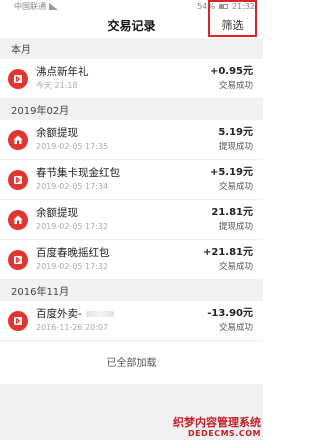  I want to click on transaction-row: 余额提现 2019-02-05 17:35 5.19元 提现成功, so click(131, 140).